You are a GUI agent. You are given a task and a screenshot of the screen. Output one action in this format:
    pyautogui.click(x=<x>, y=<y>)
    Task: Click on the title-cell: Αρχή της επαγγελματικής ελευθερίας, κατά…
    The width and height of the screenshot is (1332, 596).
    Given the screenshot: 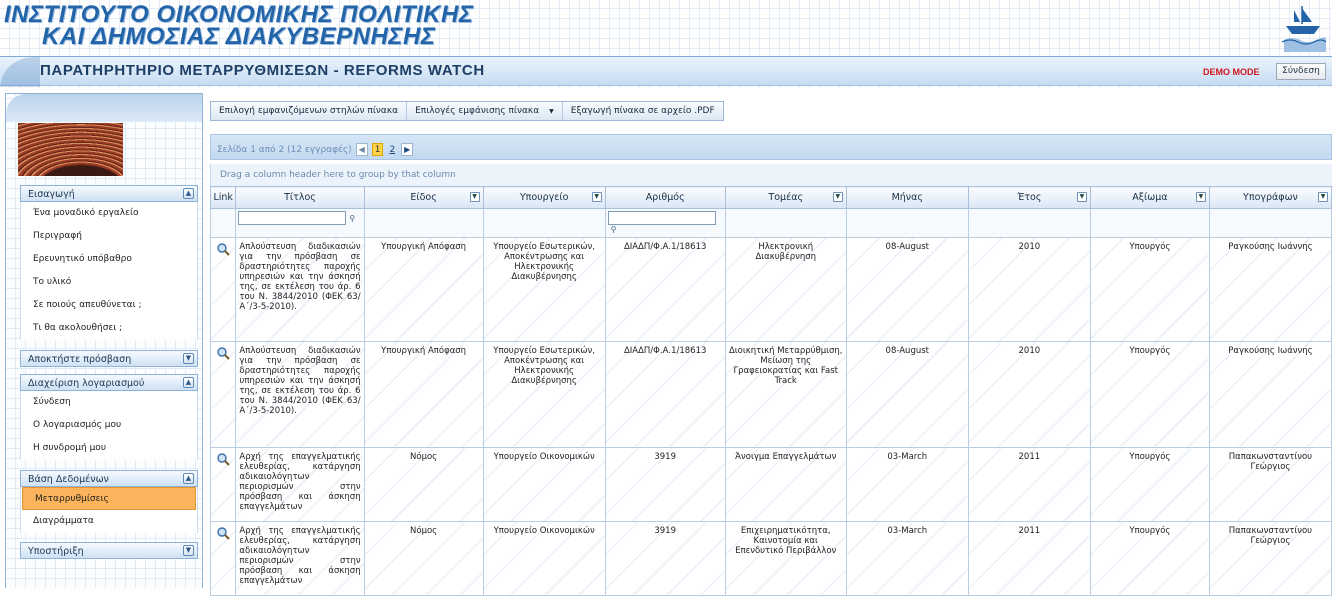 What is the action you would take?
    pyautogui.click(x=300, y=484)
    